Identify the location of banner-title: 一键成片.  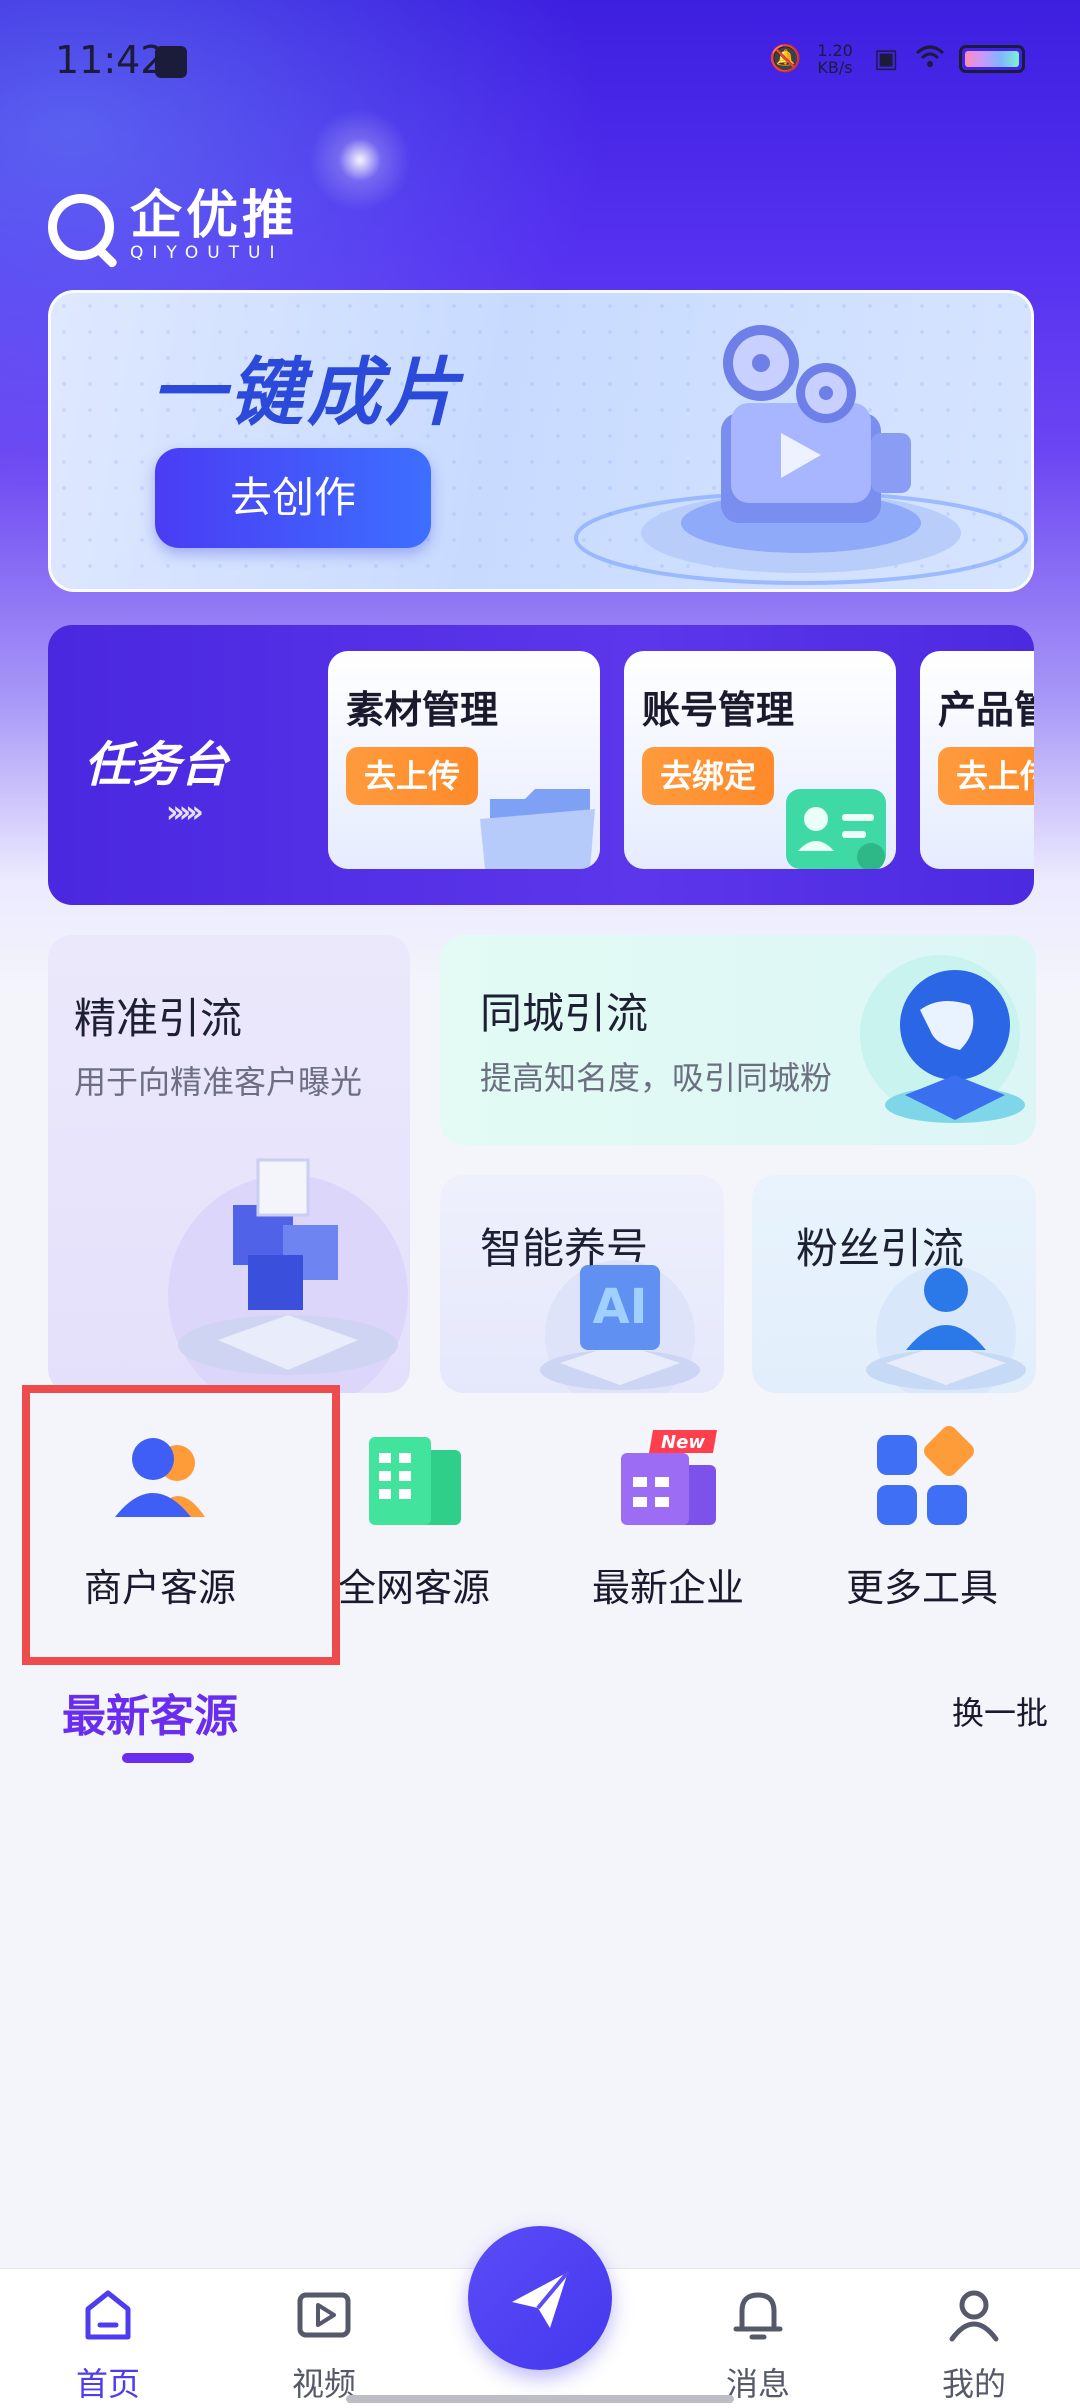
(307, 393).